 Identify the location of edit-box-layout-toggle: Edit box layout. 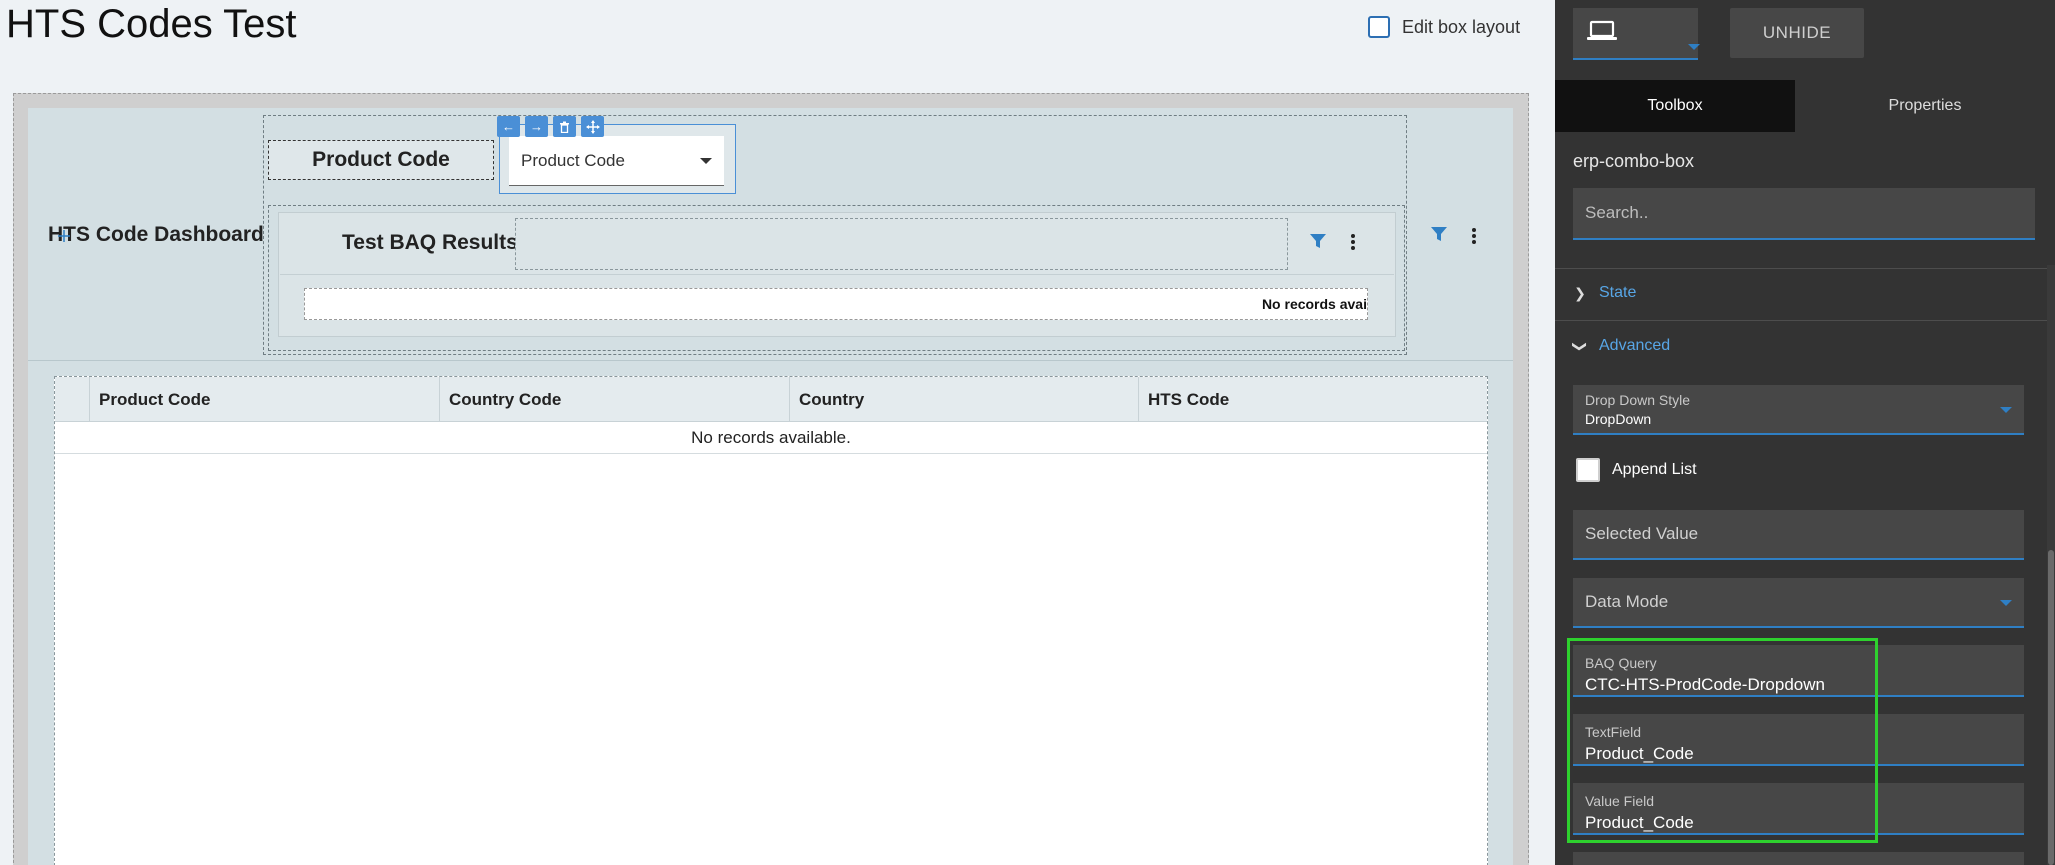
(1444, 27).